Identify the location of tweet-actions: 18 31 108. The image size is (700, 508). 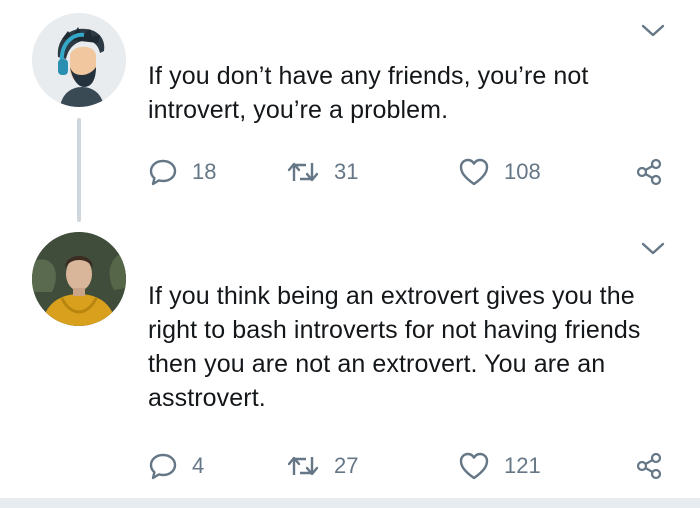
(409, 172).